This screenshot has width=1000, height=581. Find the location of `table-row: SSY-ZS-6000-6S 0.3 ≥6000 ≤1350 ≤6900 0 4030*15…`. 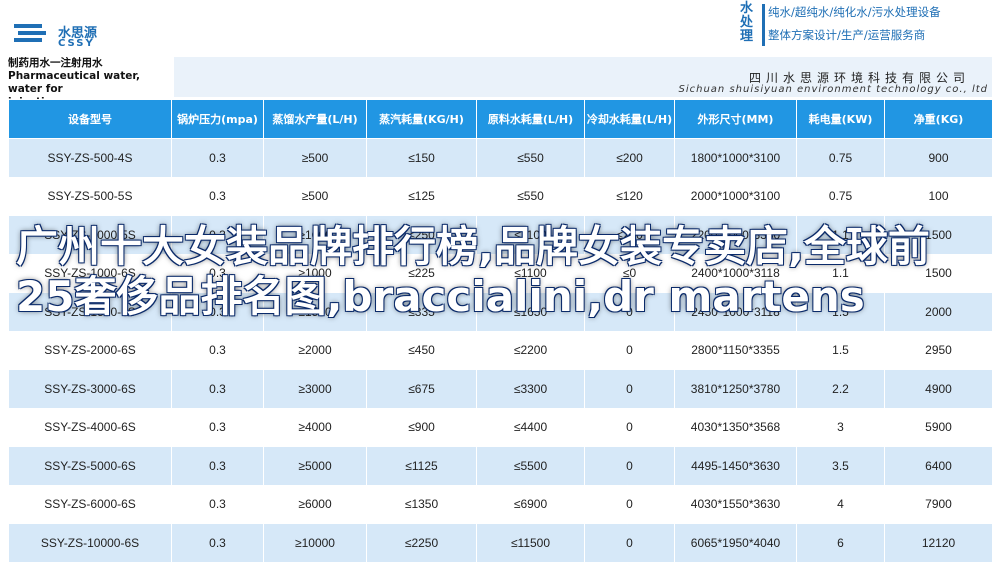

table-row: SSY-ZS-6000-6S 0.3 ≥6000 ≤1350 ≤6900 0 4030*15… is located at coordinates (500, 504).